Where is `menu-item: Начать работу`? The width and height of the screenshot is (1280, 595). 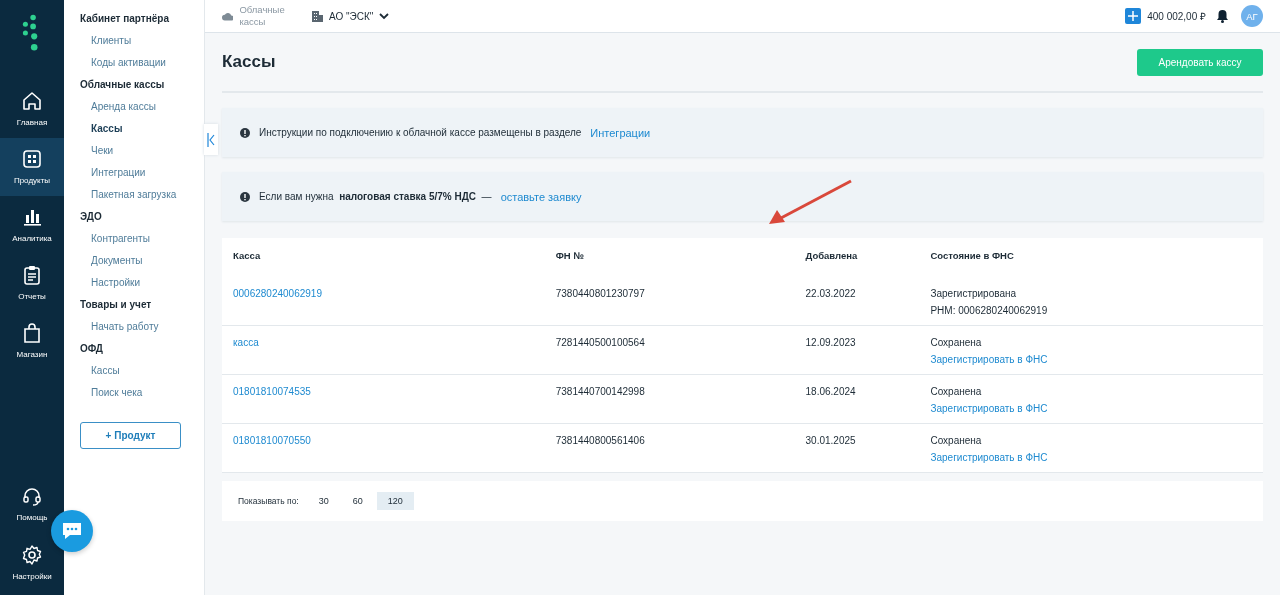 menu-item: Начать работу is located at coordinates (142, 327).